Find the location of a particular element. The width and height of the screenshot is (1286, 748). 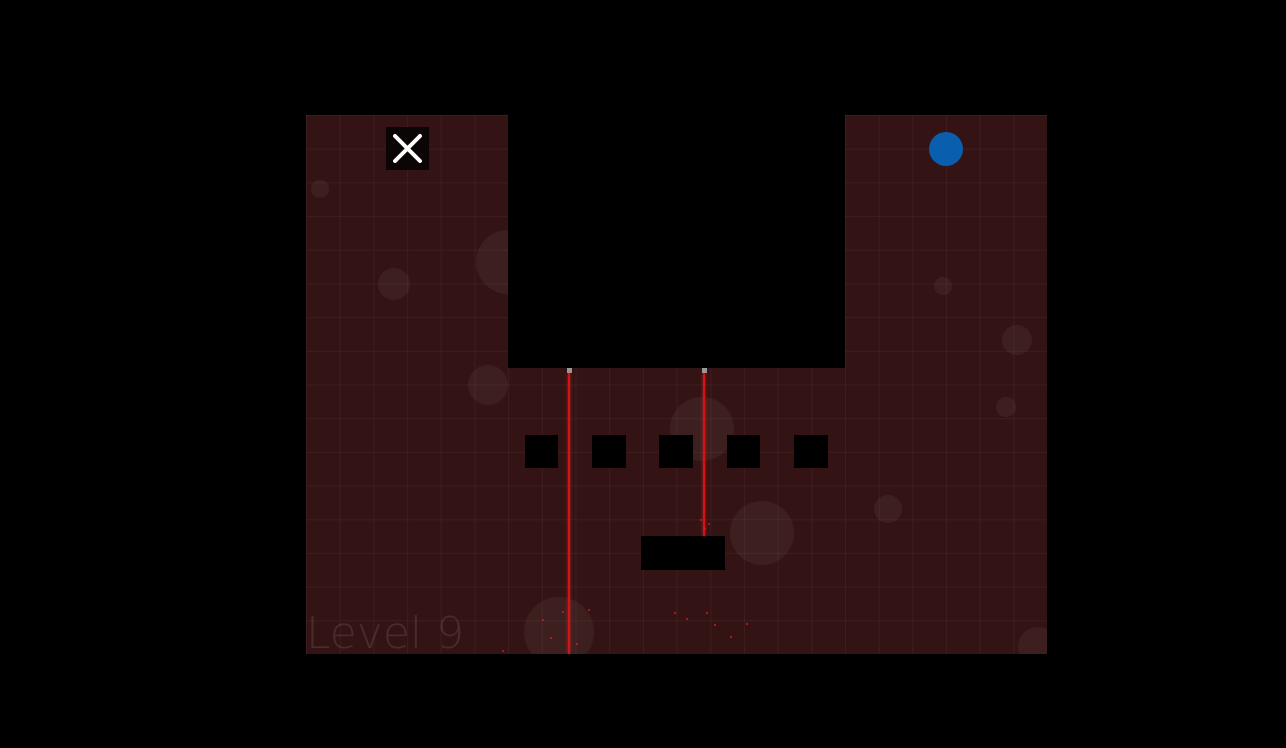

exit-button is located at coordinates (407, 148).